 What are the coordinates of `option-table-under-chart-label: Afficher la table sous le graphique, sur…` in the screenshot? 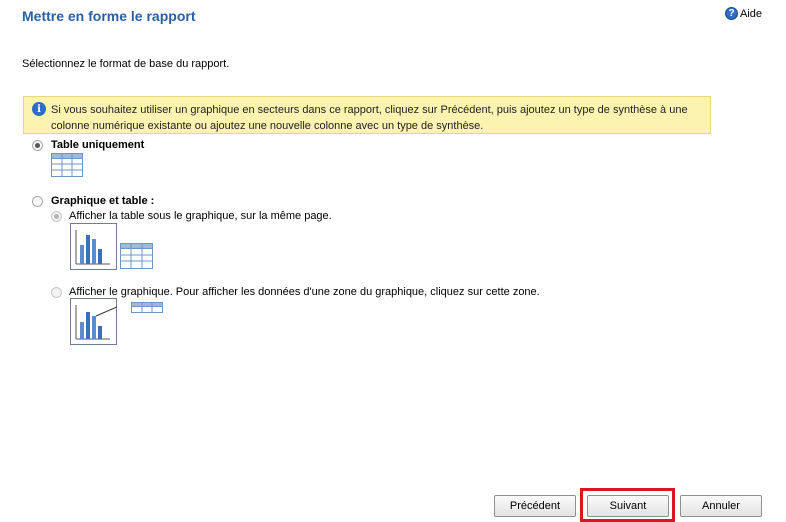 It's located at (200, 216).